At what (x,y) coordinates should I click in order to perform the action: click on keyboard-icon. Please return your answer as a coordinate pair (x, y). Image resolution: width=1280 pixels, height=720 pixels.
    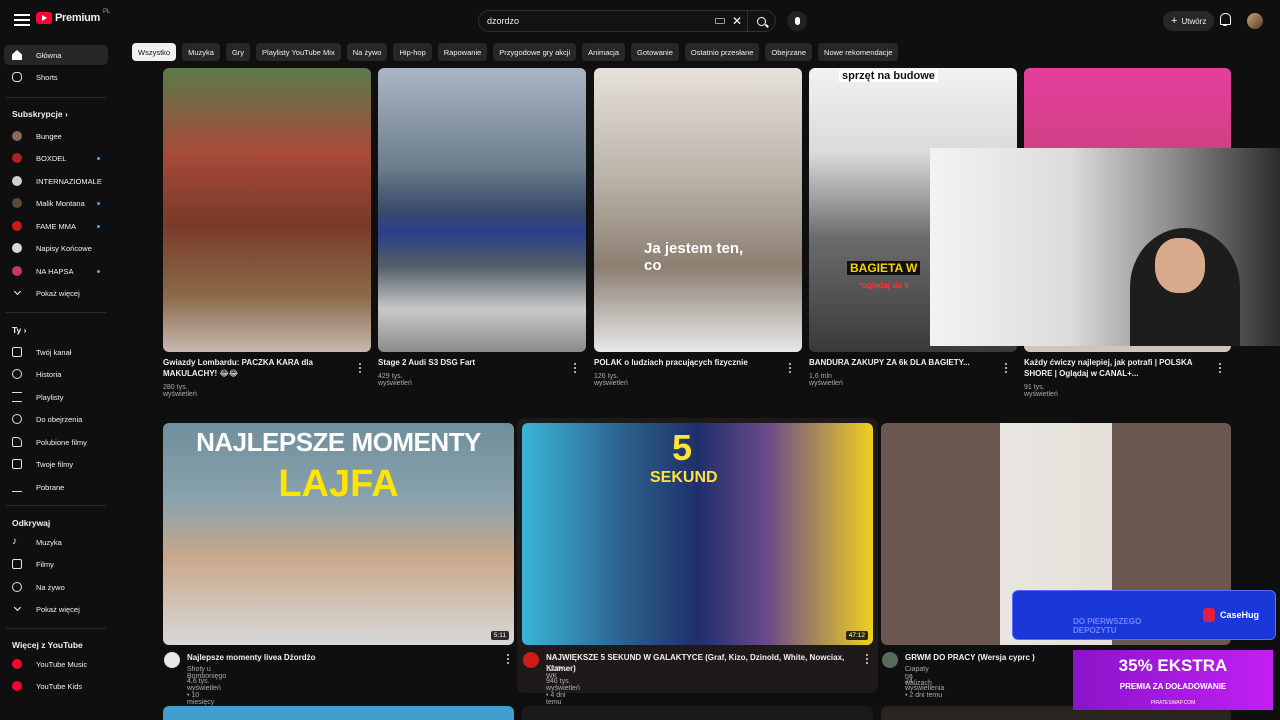
    Looking at the image, I should click on (720, 21).